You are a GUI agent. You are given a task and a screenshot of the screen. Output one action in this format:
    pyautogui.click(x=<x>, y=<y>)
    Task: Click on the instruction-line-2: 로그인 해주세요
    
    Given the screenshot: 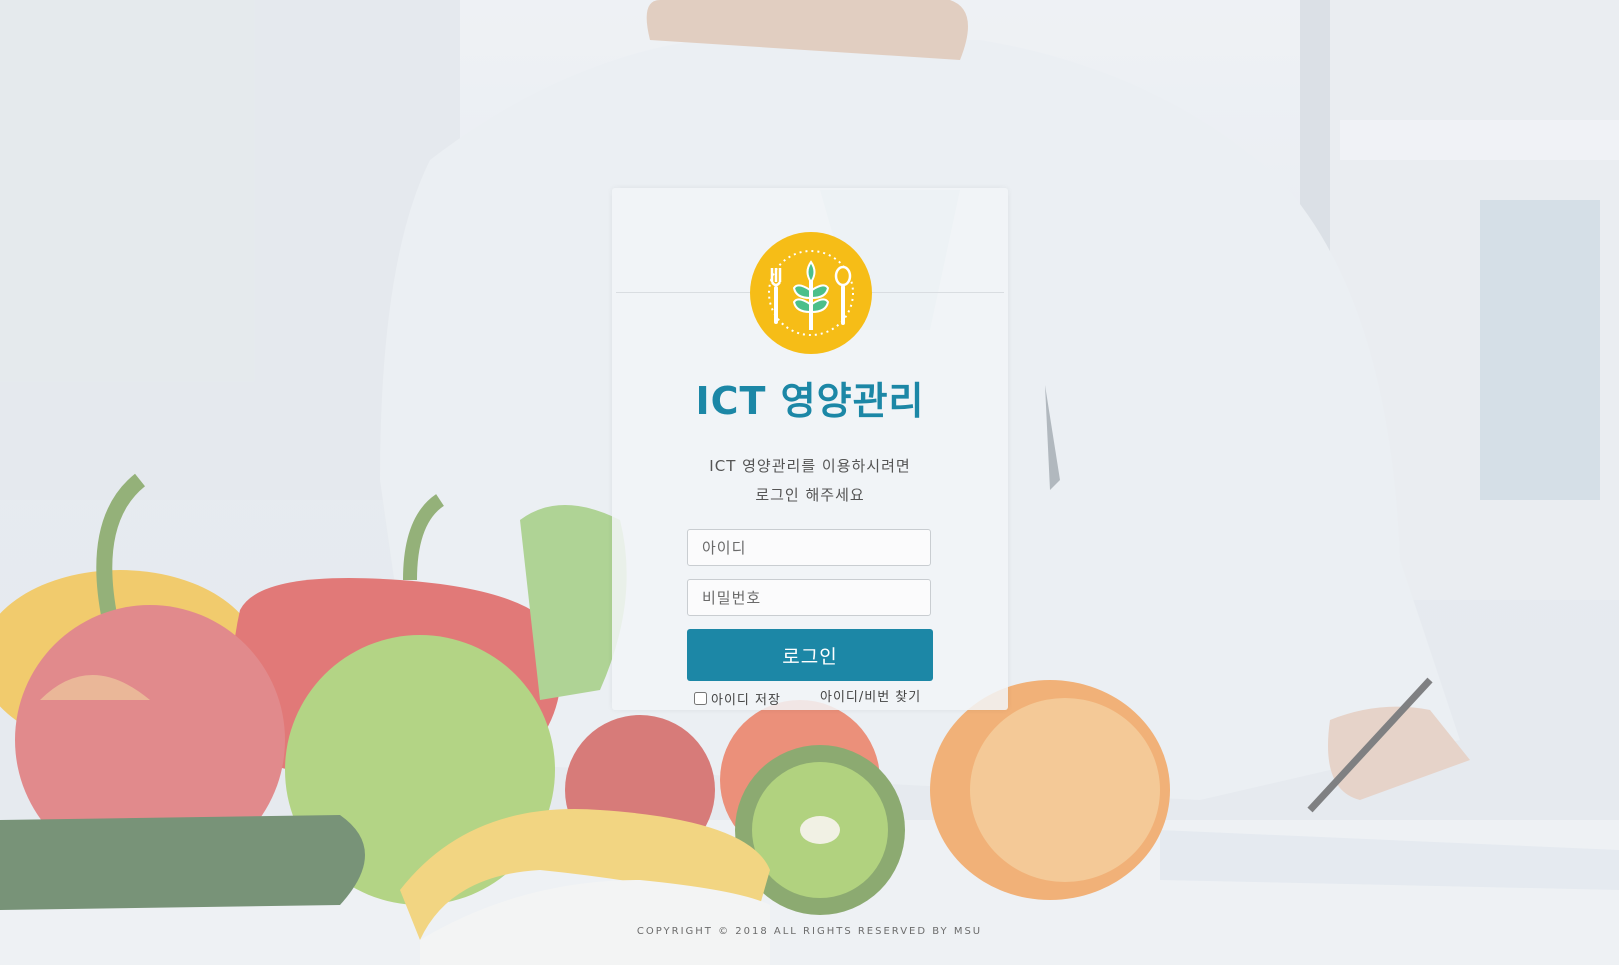 What is the action you would take?
    pyautogui.click(x=810, y=495)
    